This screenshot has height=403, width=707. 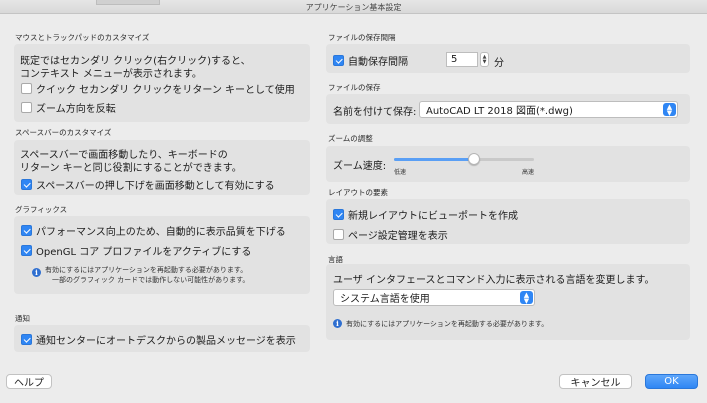 What do you see at coordinates (26, 250) in the screenshot?
I see `opengl-checkbox` at bounding box center [26, 250].